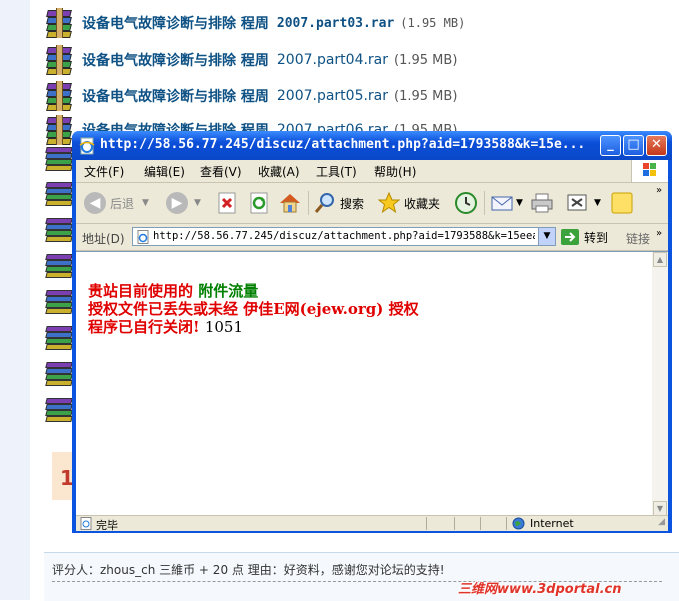  Describe the element at coordinates (395, 171) in the screenshot. I see `menu-help: 帮助(H)` at that location.